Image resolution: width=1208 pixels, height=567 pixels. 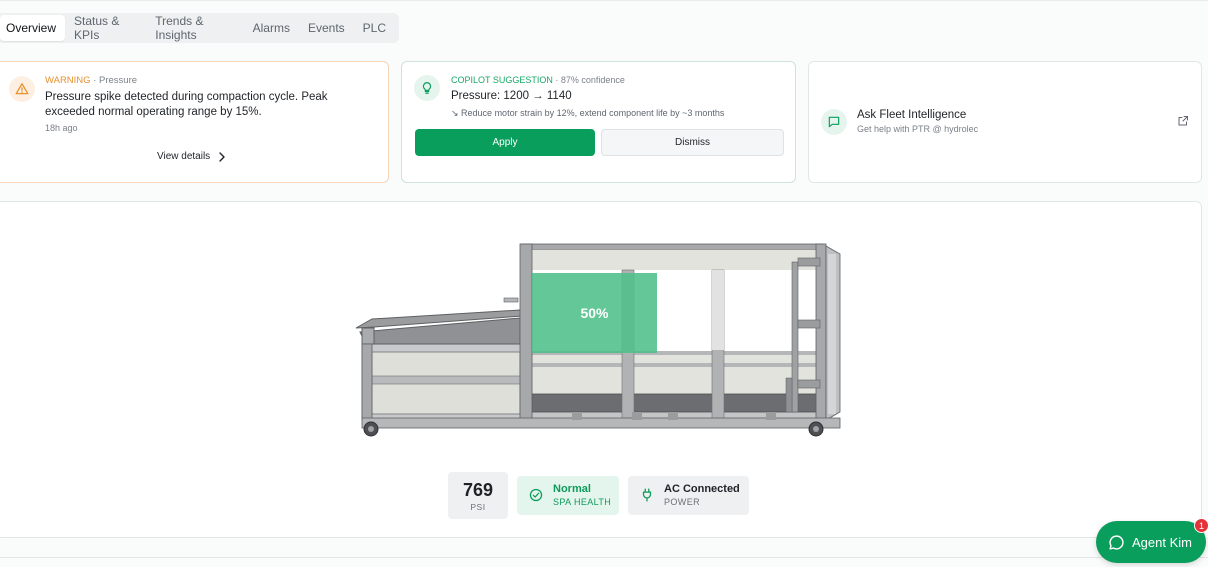 What do you see at coordinates (598, 340) in the screenshot?
I see `compactor-diagram: 50%` at bounding box center [598, 340].